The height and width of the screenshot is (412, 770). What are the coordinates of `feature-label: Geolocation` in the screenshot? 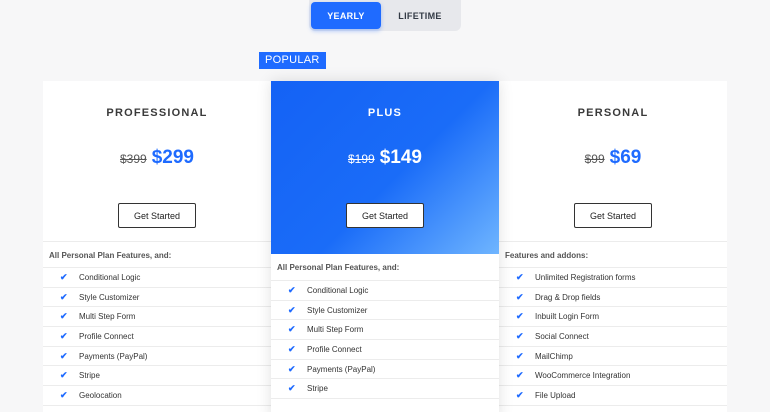 It's located at (100, 395).